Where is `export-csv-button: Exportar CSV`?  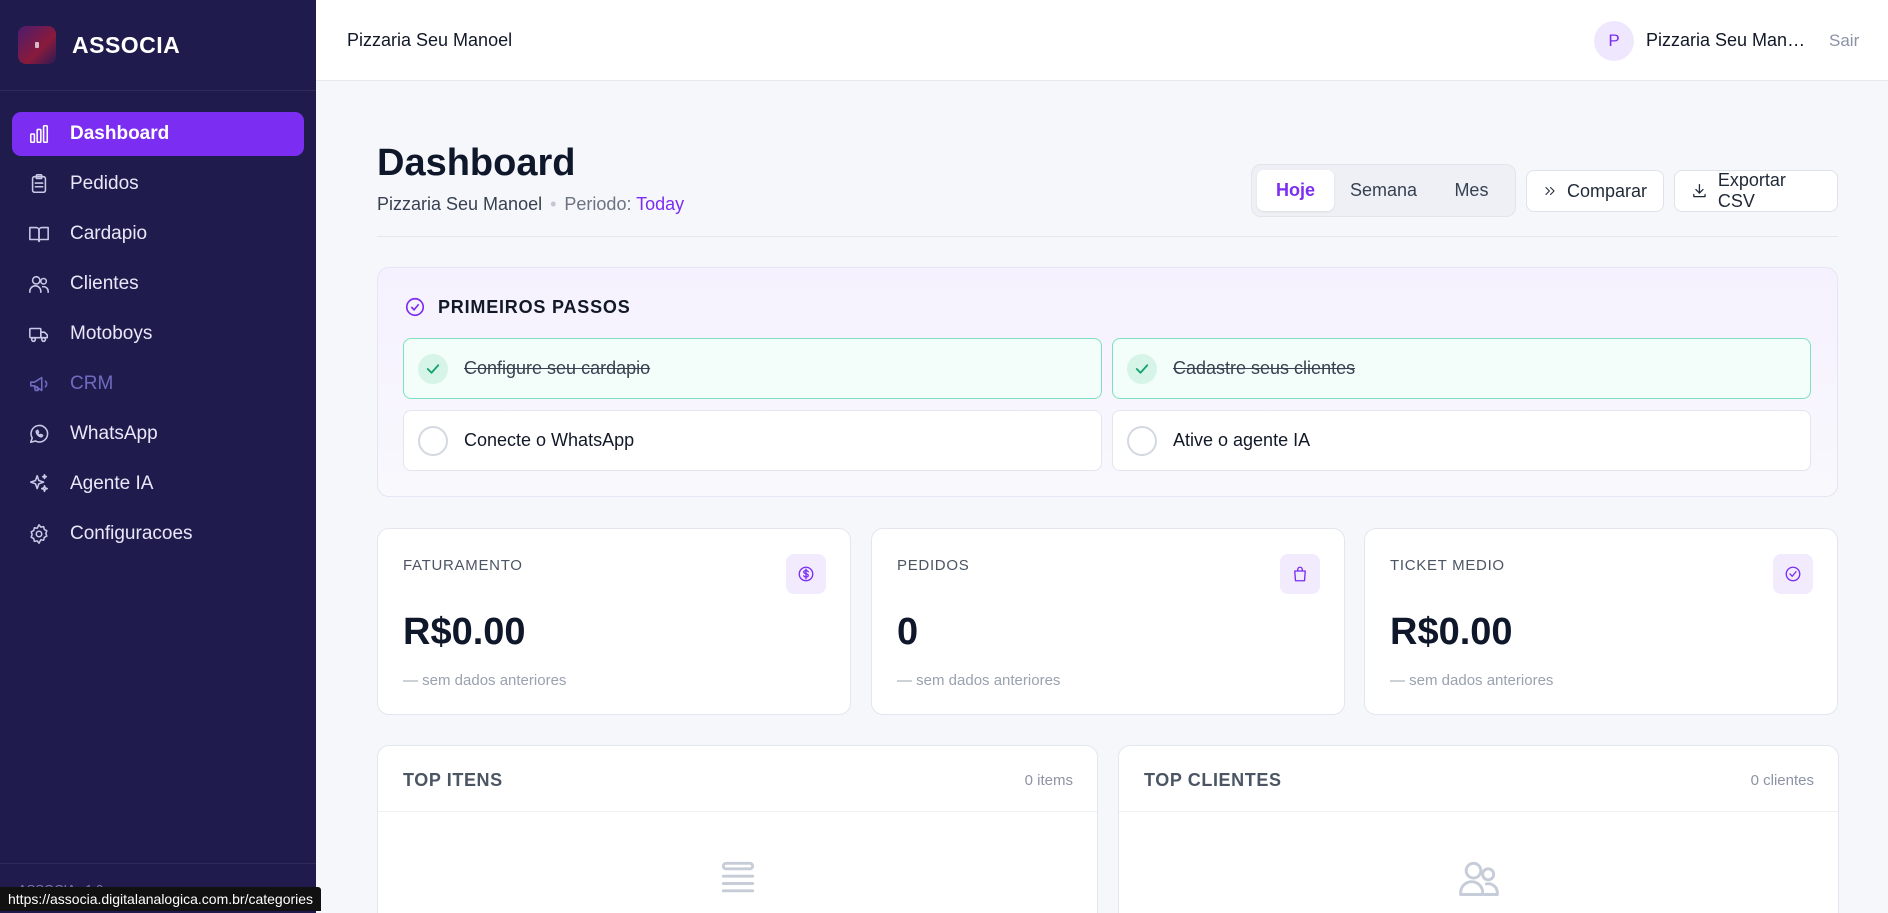 export-csv-button: Exportar CSV is located at coordinates (1756, 191).